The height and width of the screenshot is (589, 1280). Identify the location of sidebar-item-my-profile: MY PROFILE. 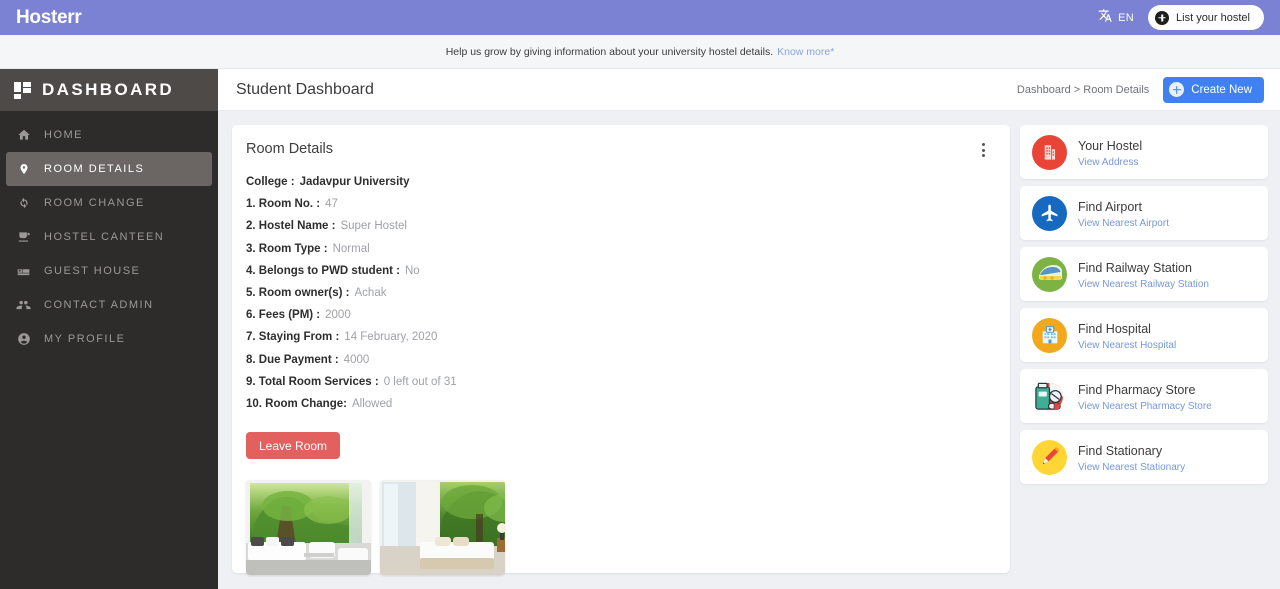
(109, 339).